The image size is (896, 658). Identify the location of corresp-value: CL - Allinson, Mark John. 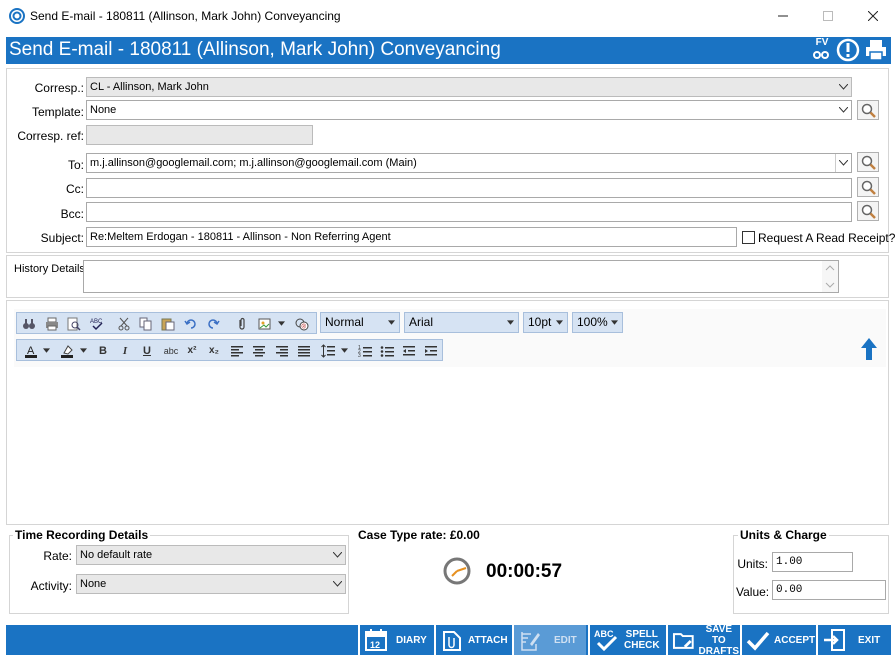
(149, 87).